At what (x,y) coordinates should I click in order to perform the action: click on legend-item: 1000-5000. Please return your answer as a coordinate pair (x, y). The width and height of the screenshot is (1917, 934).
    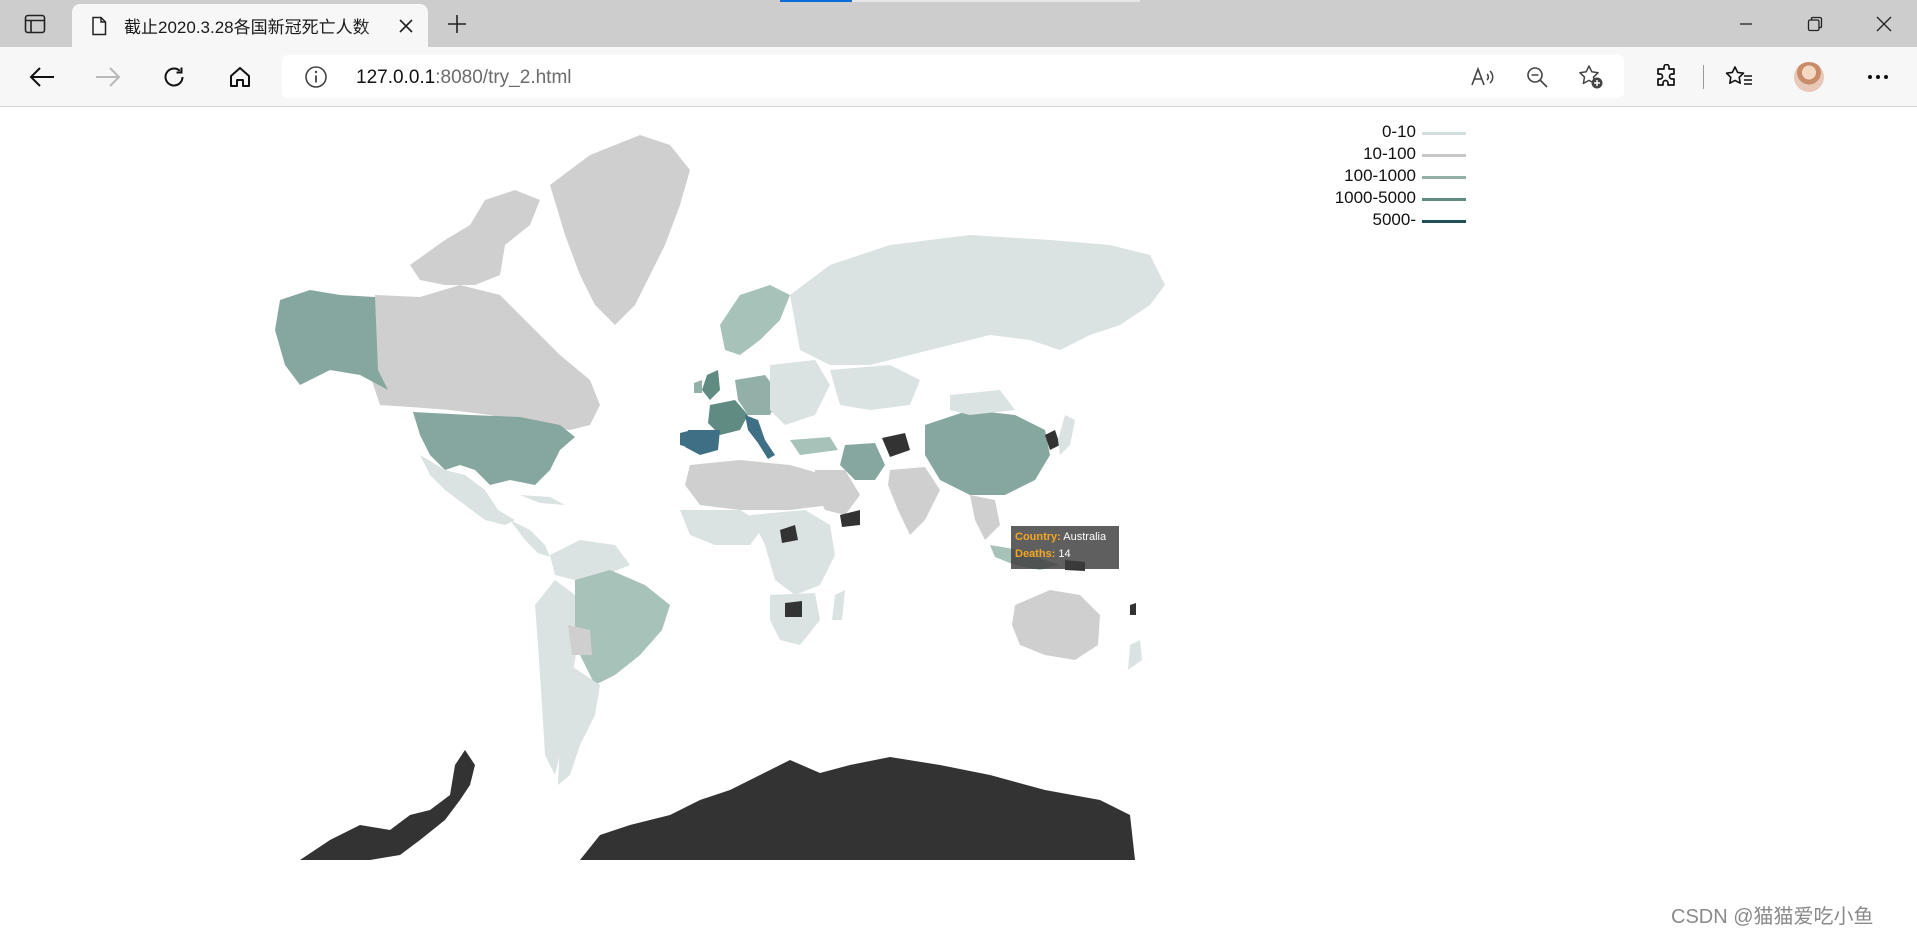
    Looking at the image, I should click on (1385, 199).